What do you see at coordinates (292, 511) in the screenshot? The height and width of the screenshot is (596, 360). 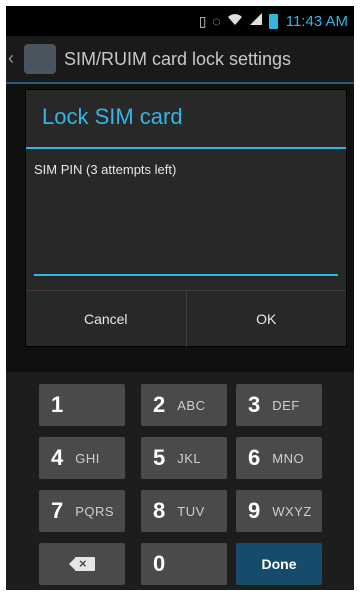 I see `key-letters: WXYZ` at bounding box center [292, 511].